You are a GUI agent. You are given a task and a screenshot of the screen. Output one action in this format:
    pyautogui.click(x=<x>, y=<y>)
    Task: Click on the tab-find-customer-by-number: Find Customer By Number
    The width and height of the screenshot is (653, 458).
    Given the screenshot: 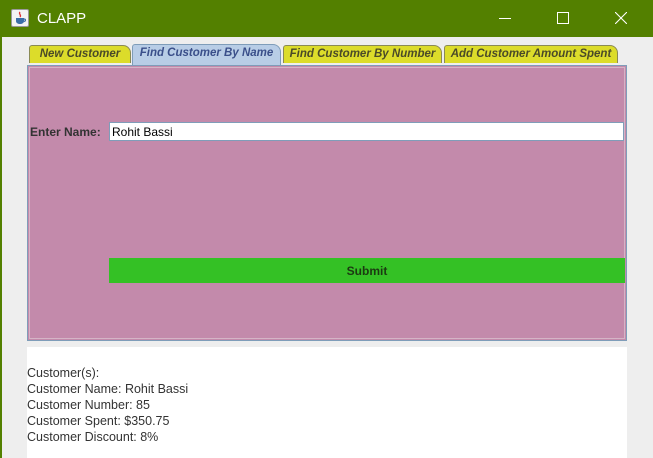 What is the action you would take?
    pyautogui.click(x=362, y=54)
    